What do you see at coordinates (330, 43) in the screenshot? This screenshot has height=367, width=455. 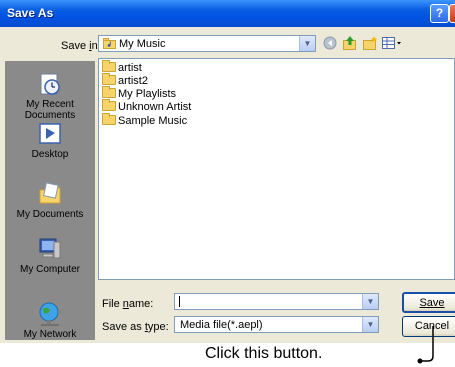 I see `back-icon` at bounding box center [330, 43].